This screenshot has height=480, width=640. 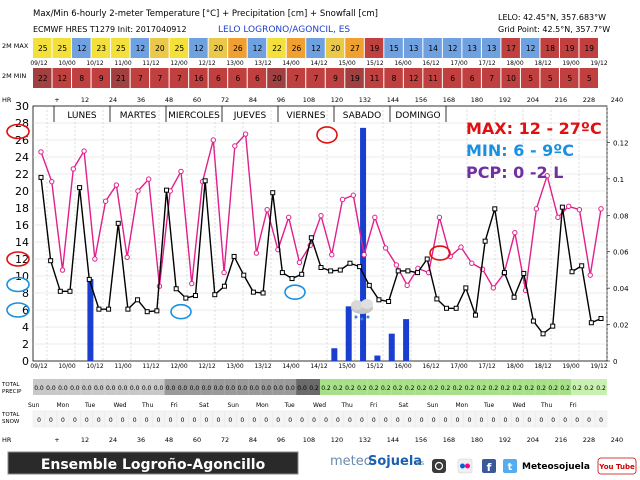 What do you see at coordinates (589, 440) in the screenshot?
I see `hour-label: 228` at bounding box center [589, 440].